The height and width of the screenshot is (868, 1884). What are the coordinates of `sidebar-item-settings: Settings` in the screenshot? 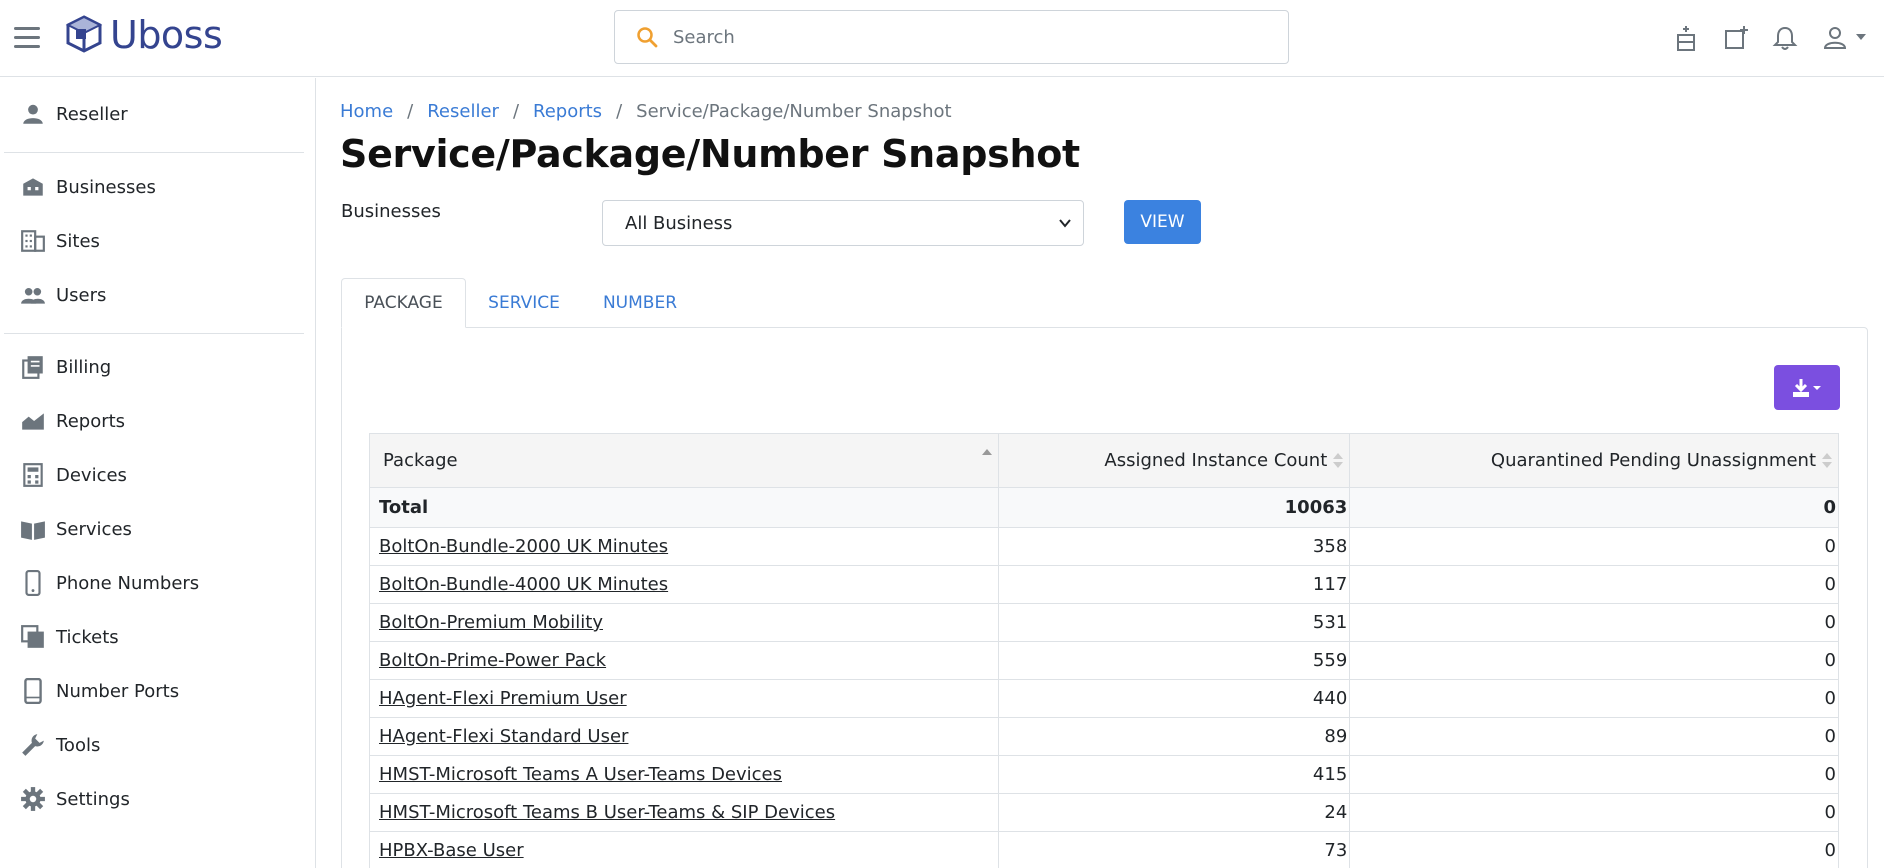 It's located at (158, 799).